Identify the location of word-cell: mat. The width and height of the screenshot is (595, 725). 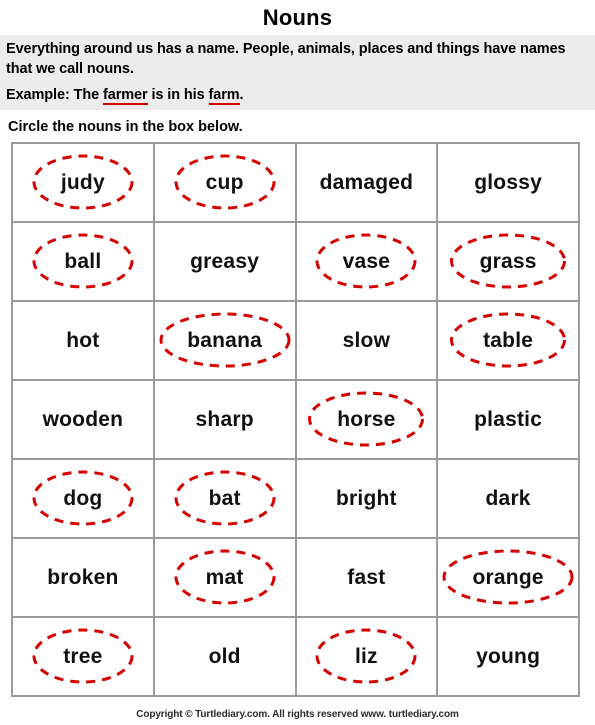
(224, 577).